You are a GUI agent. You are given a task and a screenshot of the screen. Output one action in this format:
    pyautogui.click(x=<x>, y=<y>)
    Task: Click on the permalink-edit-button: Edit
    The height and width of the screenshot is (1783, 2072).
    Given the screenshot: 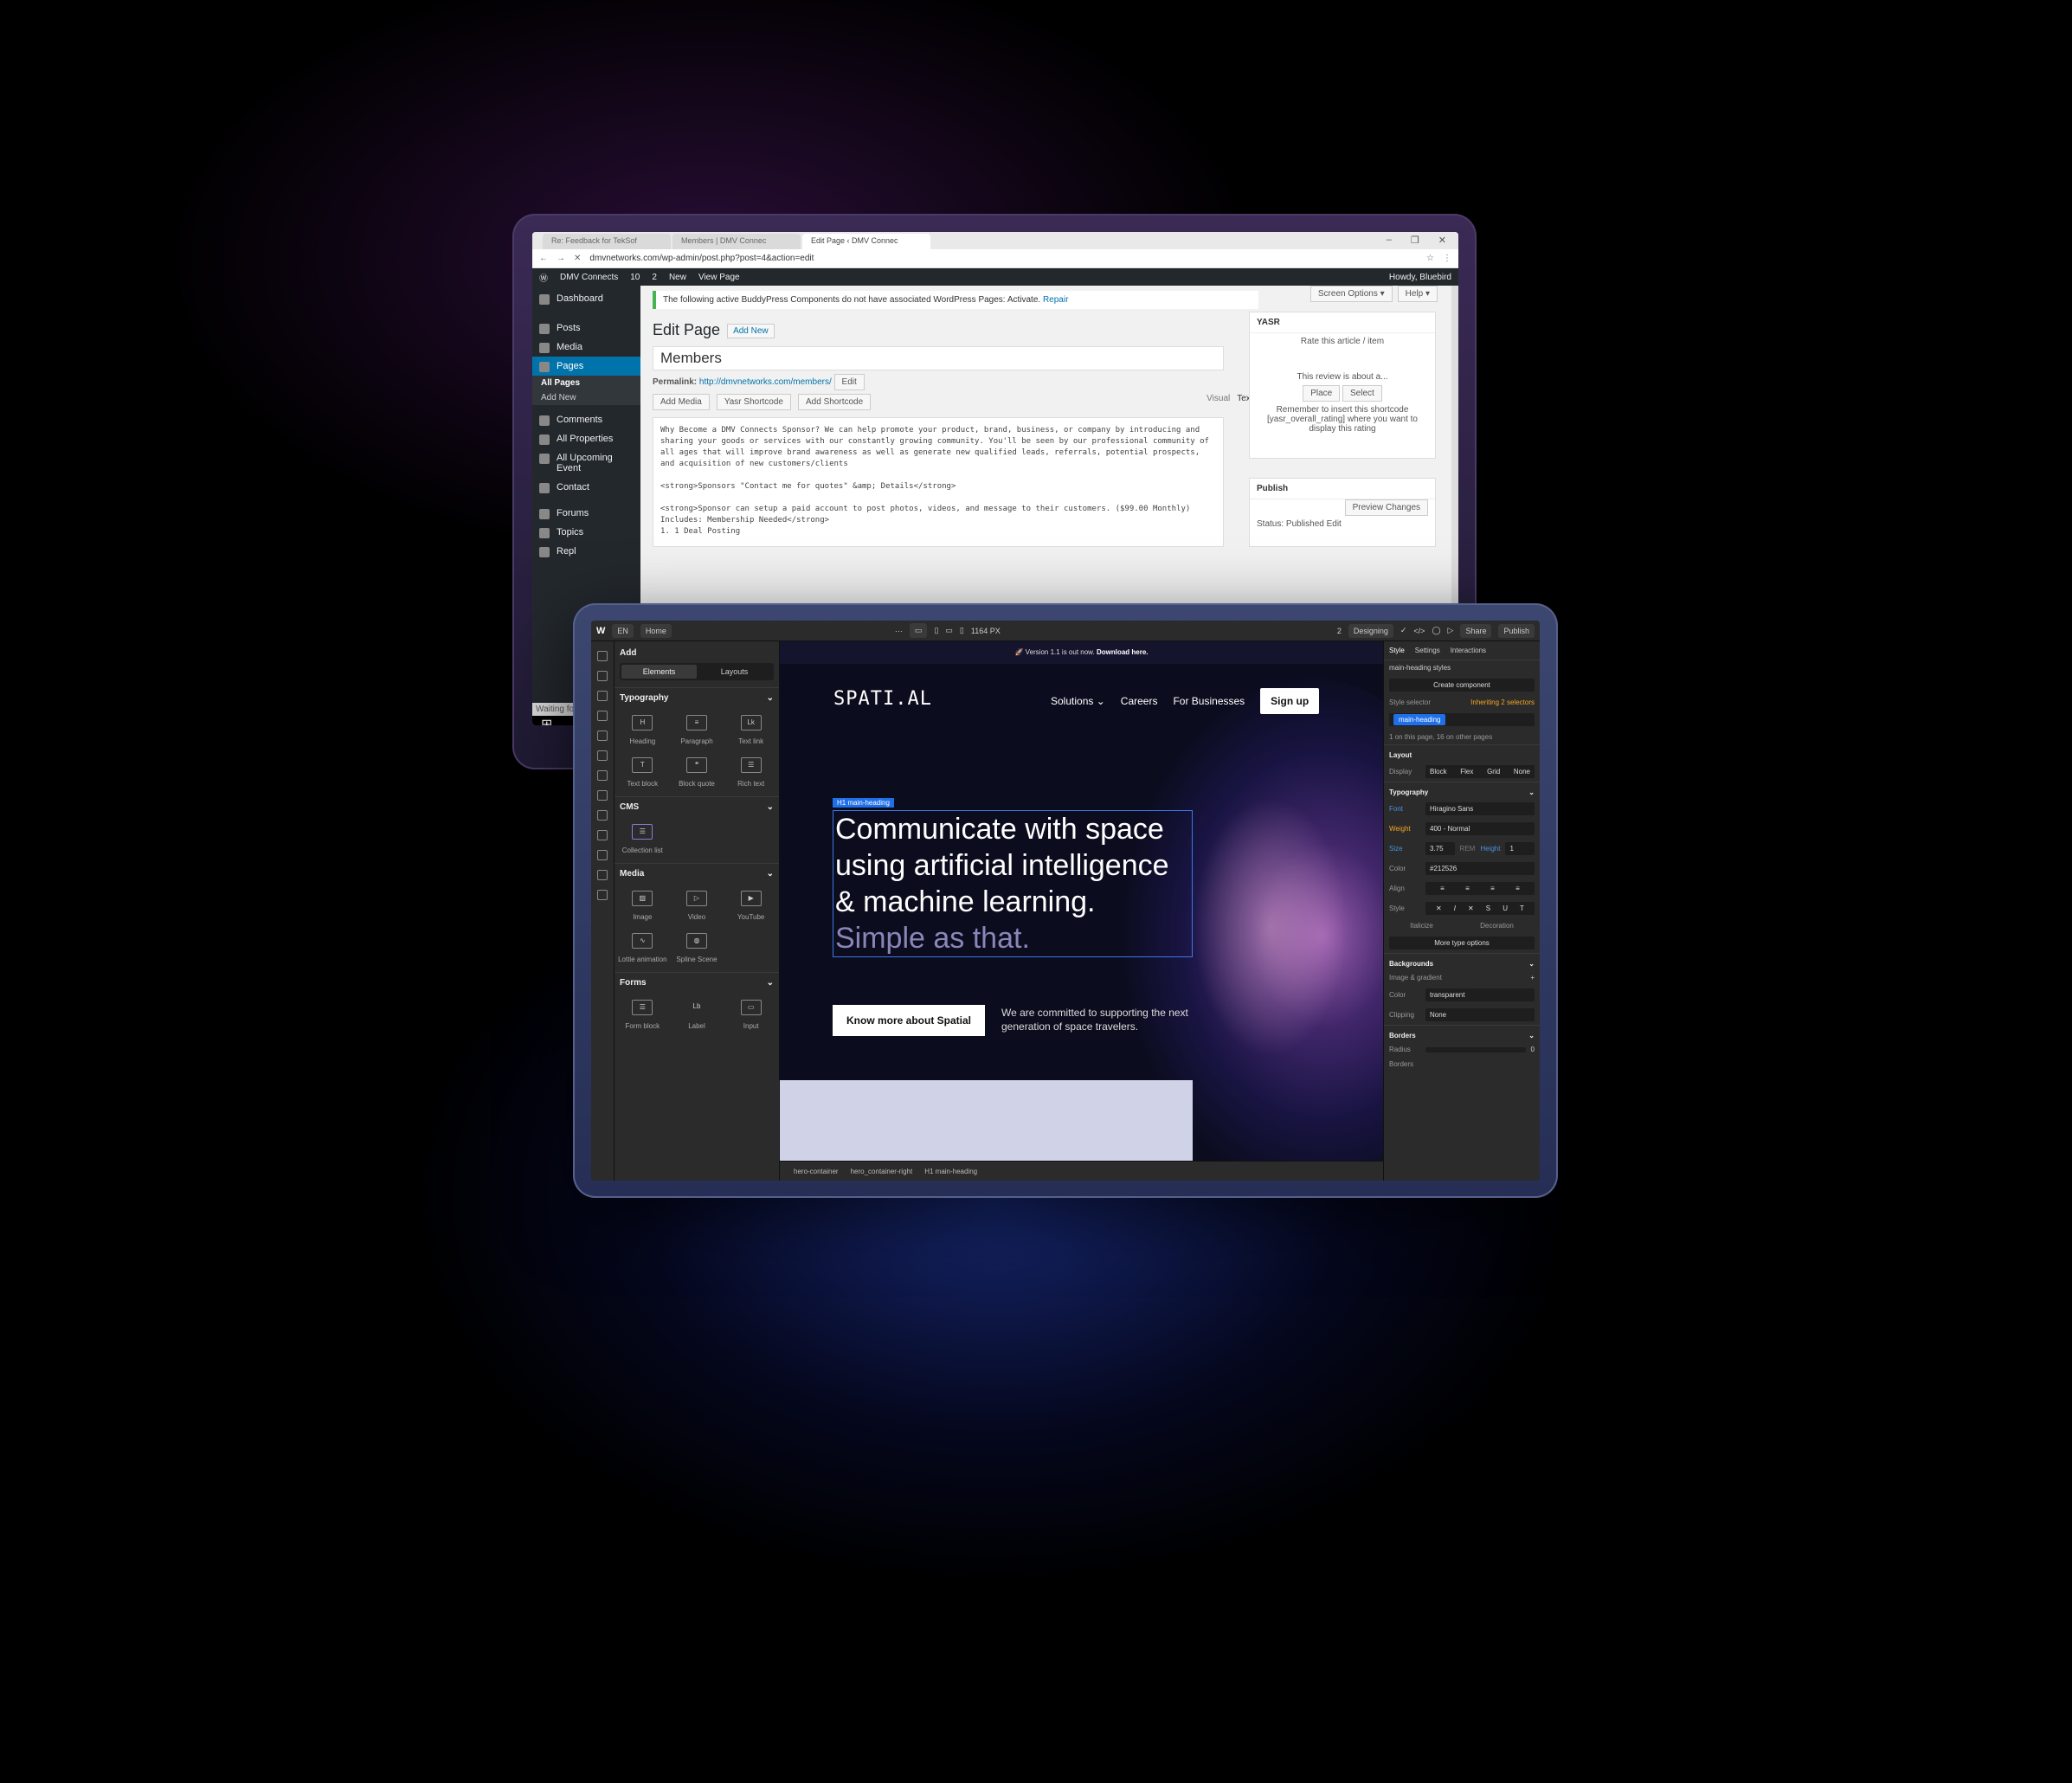 What is the action you would take?
    pyautogui.click(x=849, y=382)
    